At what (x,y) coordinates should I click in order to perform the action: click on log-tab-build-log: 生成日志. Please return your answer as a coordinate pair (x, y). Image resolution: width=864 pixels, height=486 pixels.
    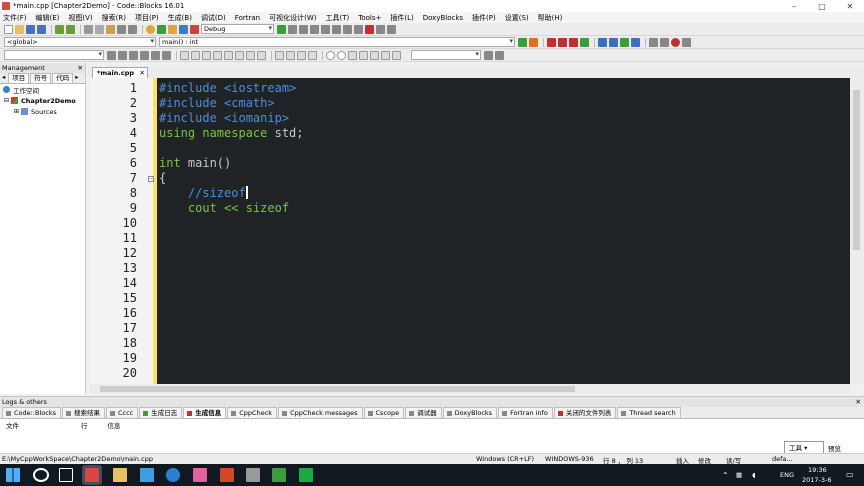
    Looking at the image, I should click on (161, 412).